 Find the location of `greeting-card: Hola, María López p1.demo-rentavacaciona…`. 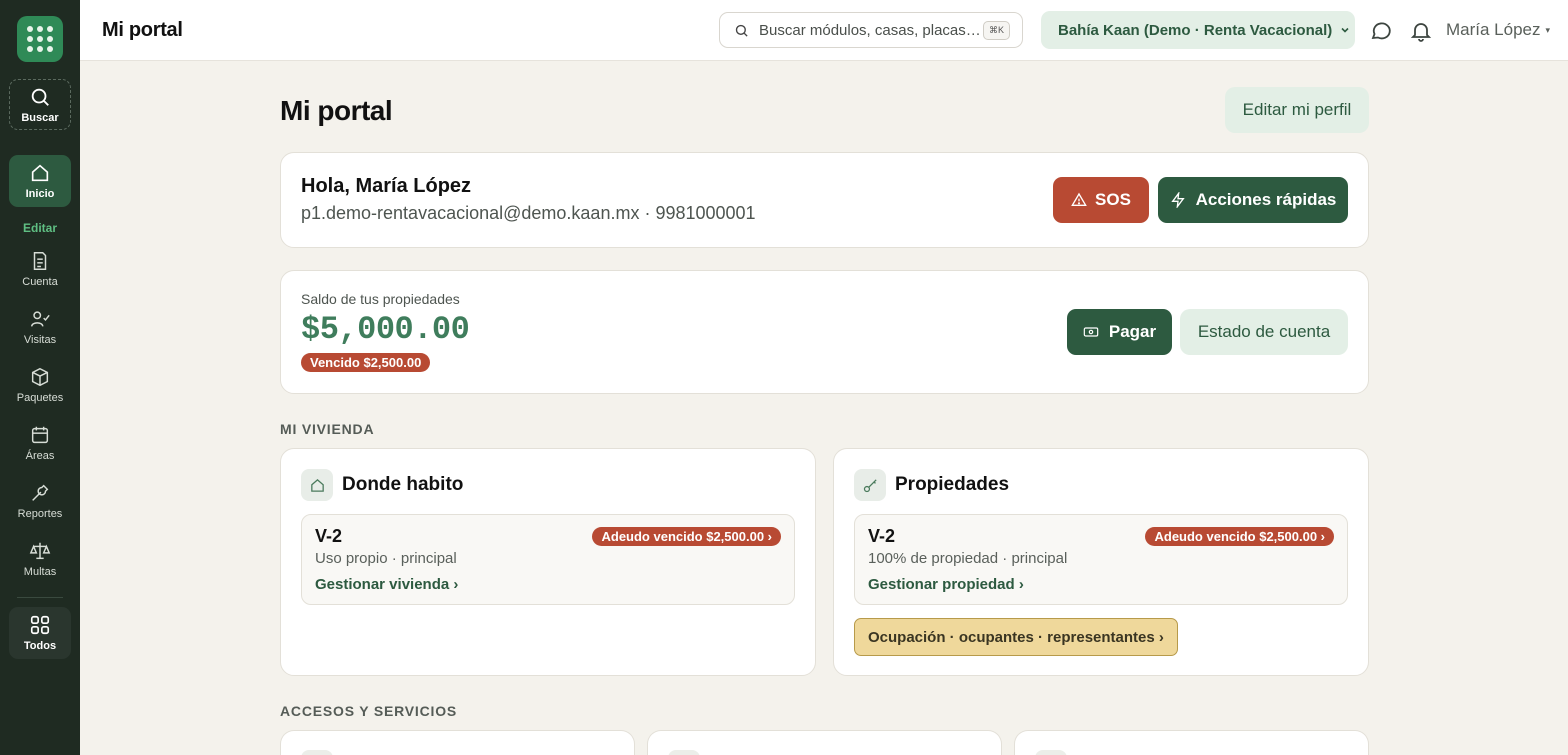

greeting-card: Hola, María López p1.demo-rentavacaciona… is located at coordinates (824, 200).